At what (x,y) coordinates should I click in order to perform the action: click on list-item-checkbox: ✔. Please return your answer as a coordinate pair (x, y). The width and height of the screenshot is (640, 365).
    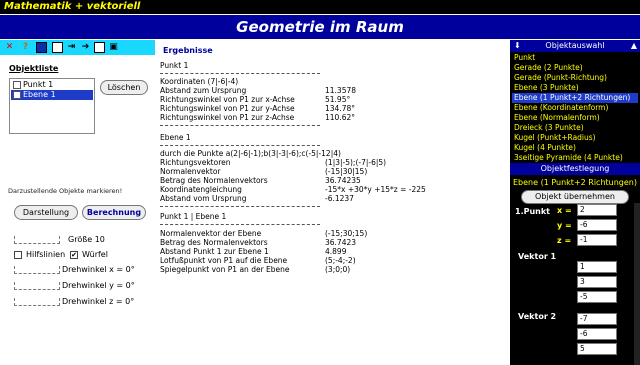
    Looking at the image, I should click on (17, 95).